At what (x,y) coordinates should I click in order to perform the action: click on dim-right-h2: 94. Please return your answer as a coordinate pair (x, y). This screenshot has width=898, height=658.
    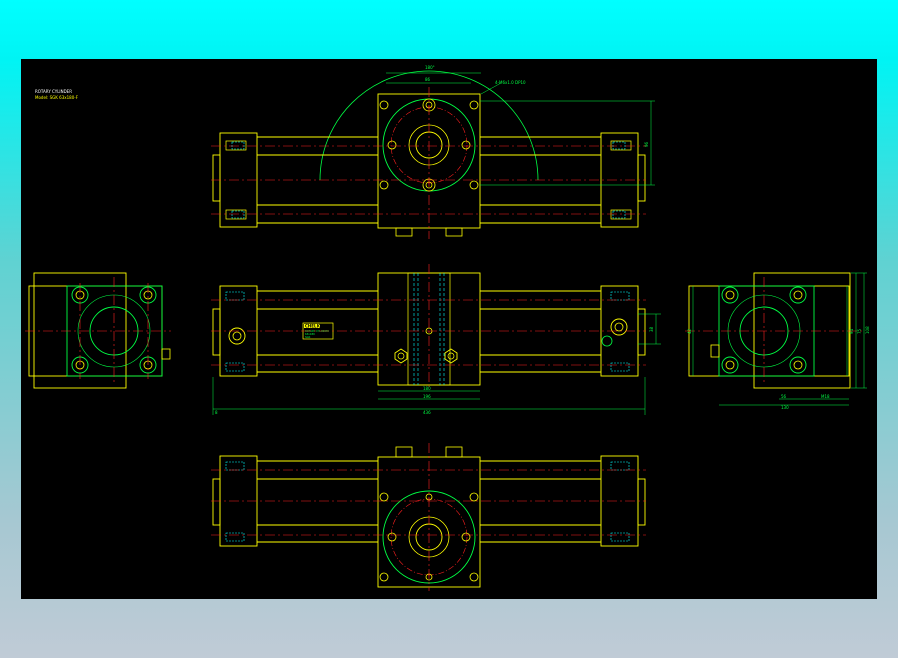
    Looking at the image, I should click on (851, 331).